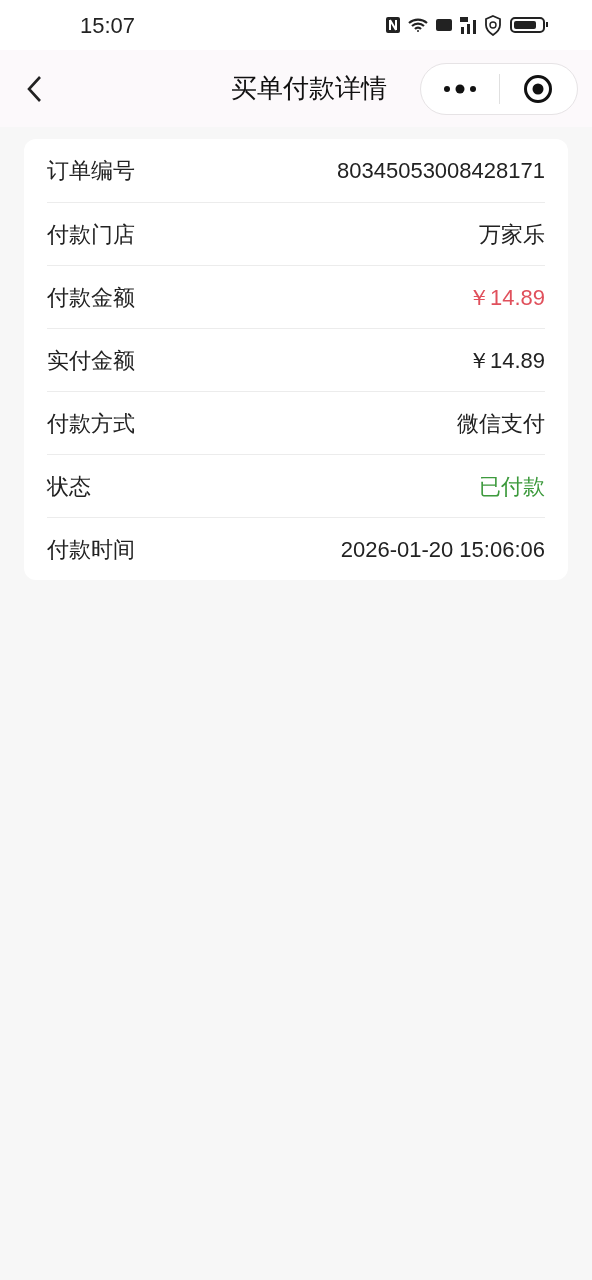  I want to click on signal-icon, so click(468, 25).